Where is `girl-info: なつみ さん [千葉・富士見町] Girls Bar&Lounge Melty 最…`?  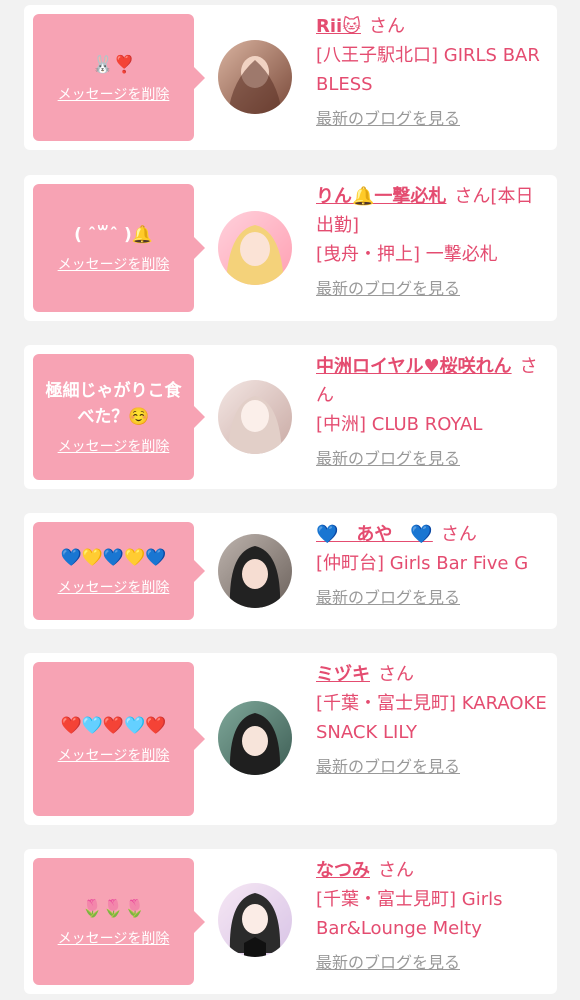 girl-info: なつみ さん [千葉・富士見町] Girls Bar&Lounge Melty 最… is located at coordinates (432, 914).